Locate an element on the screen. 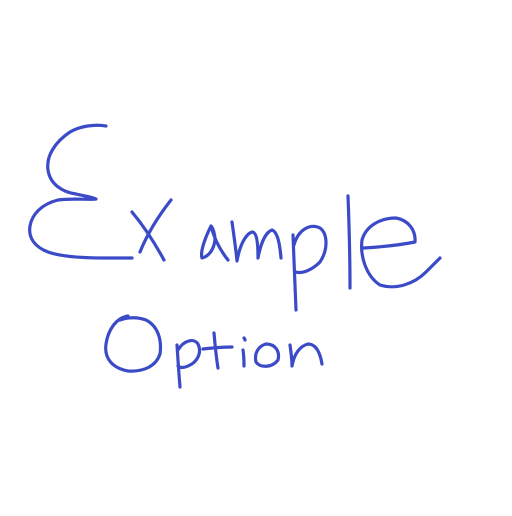  stroke-letter-m is located at coordinates (256, 241).